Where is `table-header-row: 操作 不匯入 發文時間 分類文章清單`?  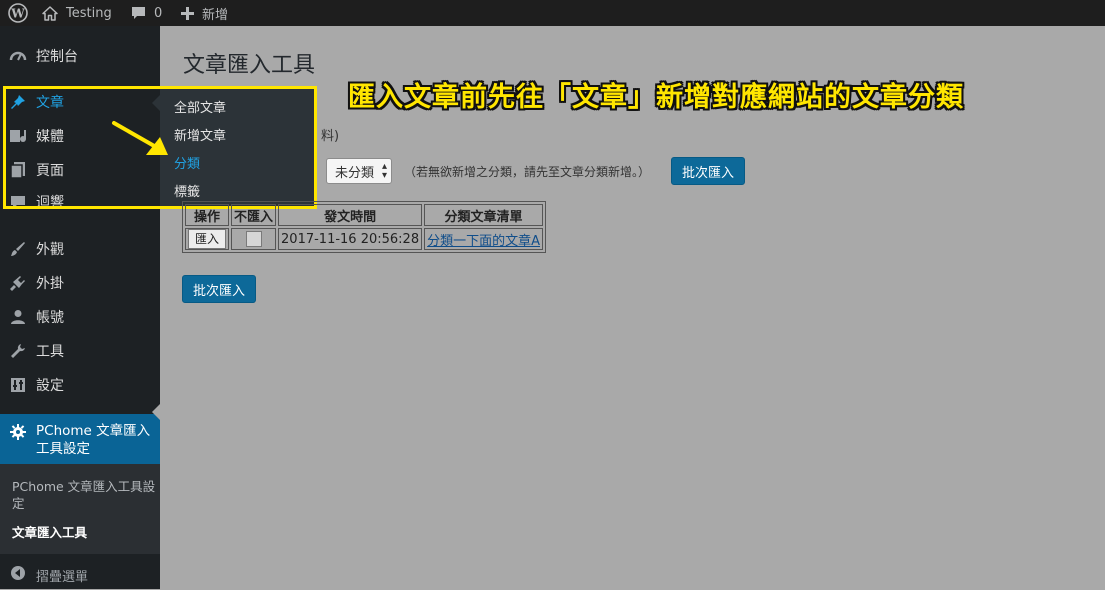
table-header-row: 操作 不匯入 發文時間 分類文章清單 is located at coordinates (364, 215).